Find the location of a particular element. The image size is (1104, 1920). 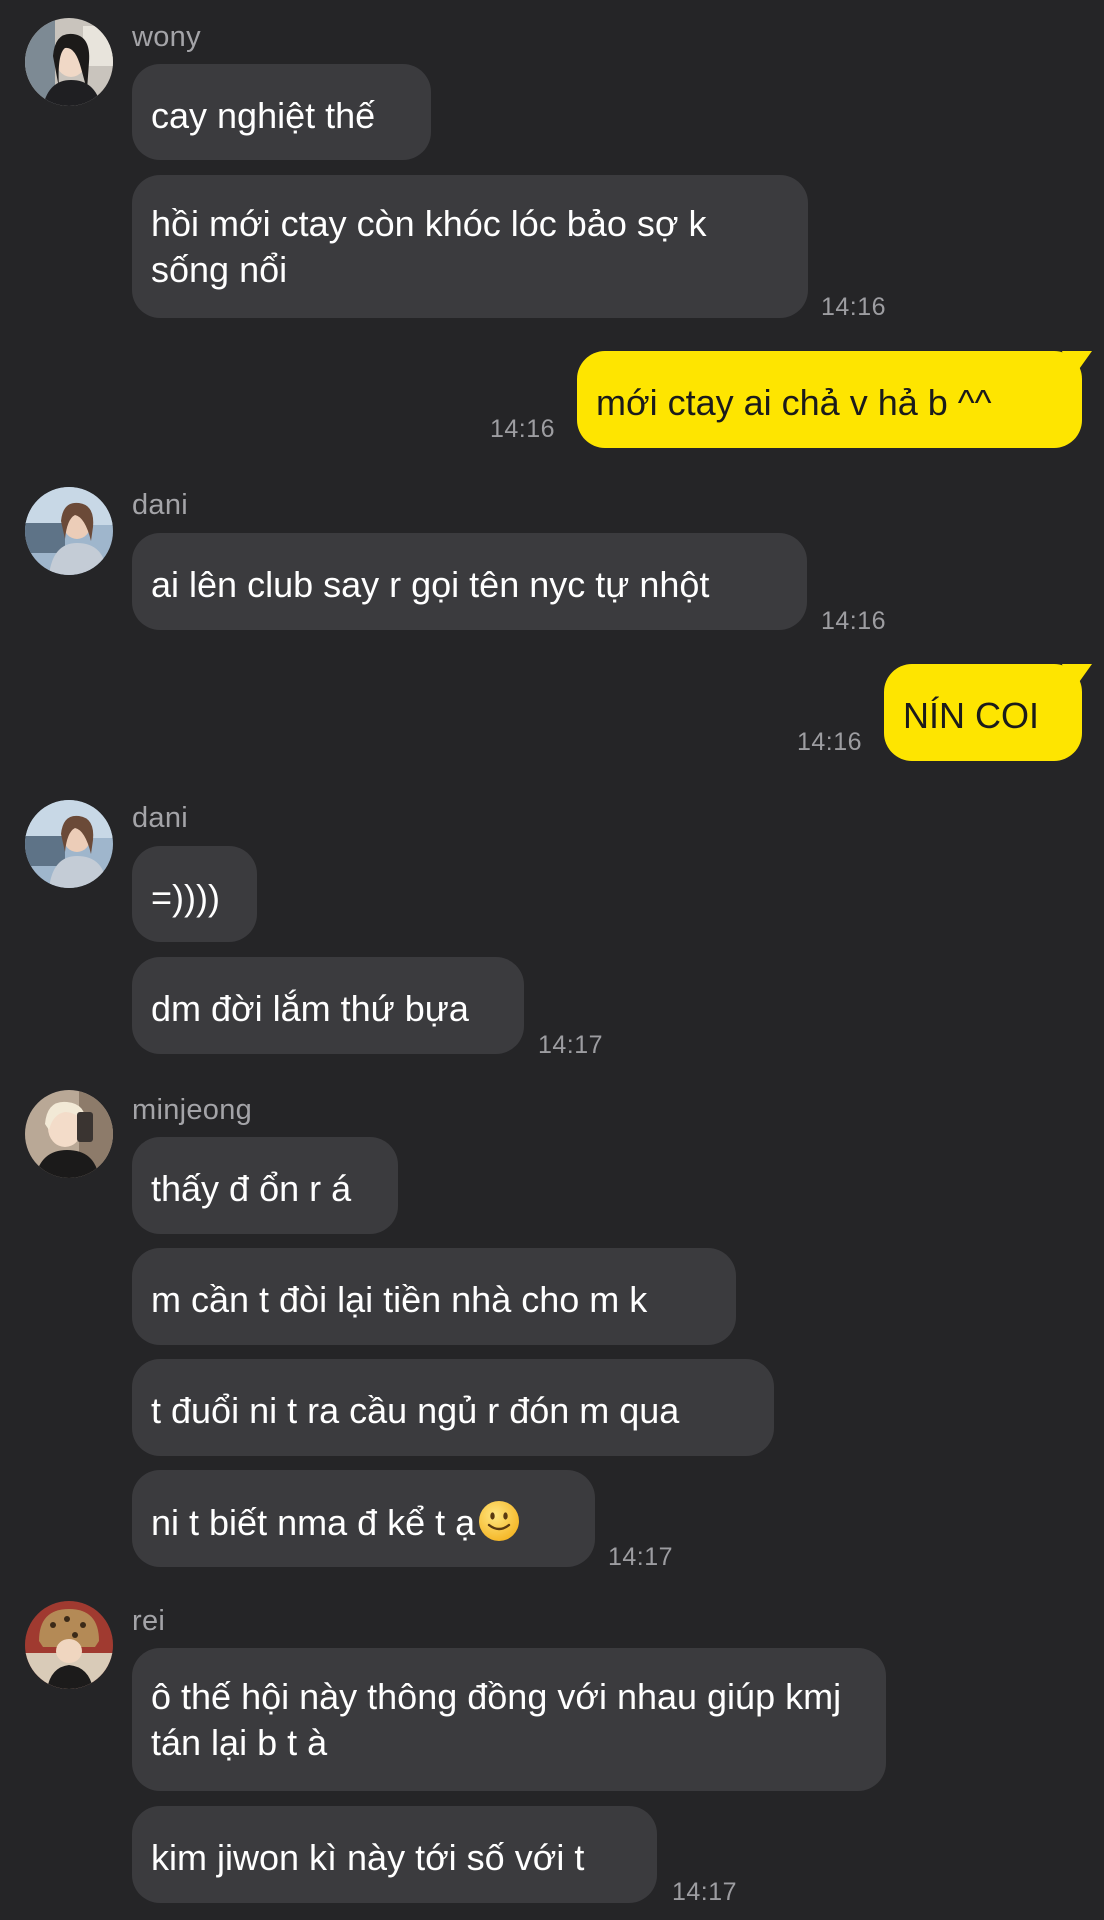

message-bubble: kim jiwon kì này tới số với t is located at coordinates (394, 1854).